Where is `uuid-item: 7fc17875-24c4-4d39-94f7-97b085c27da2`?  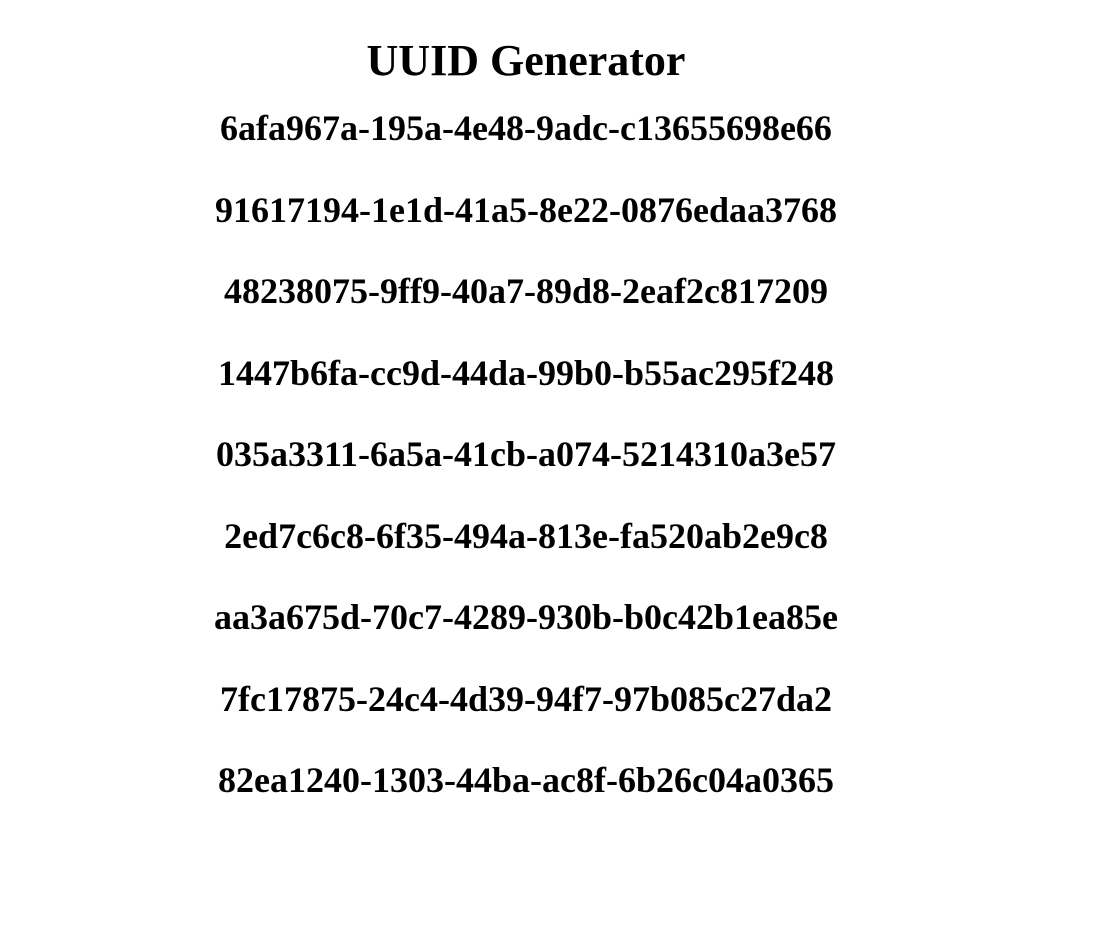
uuid-item: 7fc17875-24c4-4d39-94f7-97b085c27da2 is located at coordinates (526, 698).